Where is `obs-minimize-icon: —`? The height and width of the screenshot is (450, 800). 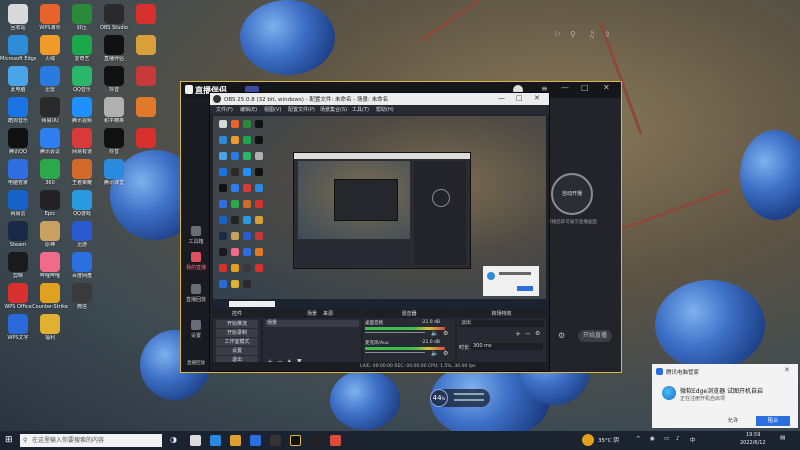
obs-minimize-icon: — is located at coordinates (501, 98).